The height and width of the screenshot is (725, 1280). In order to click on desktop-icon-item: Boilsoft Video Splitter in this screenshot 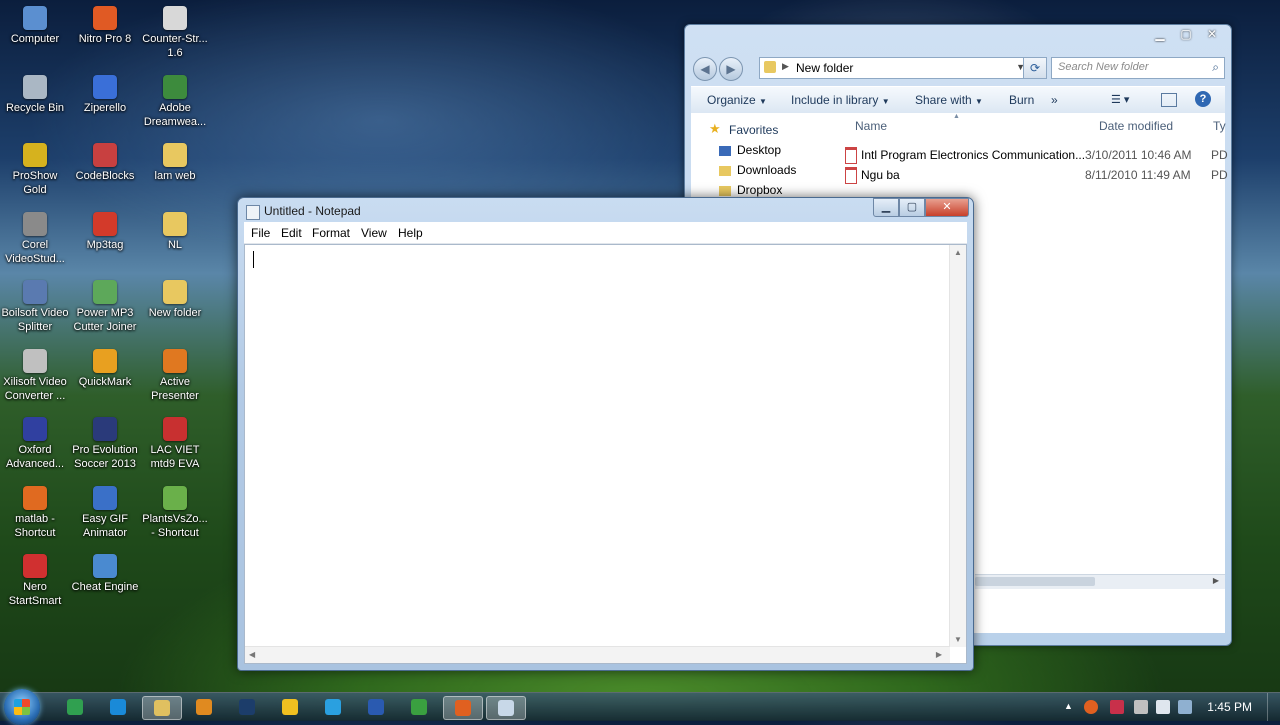, I will do `click(35, 307)`.